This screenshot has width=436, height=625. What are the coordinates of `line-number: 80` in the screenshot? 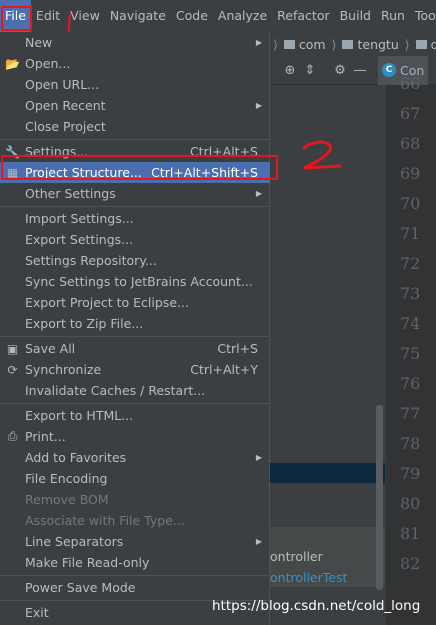 It's located at (410, 503).